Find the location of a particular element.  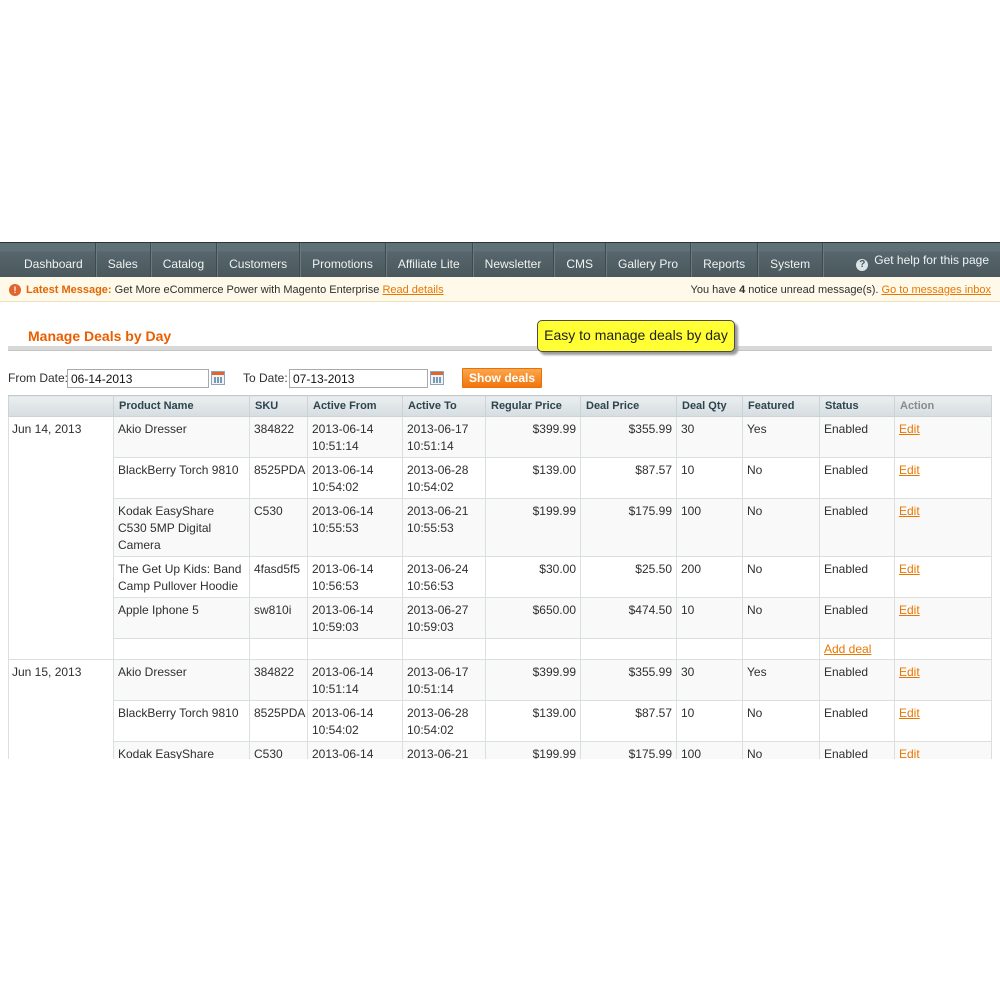

show-deals-button: Show deals is located at coordinates (502, 378).